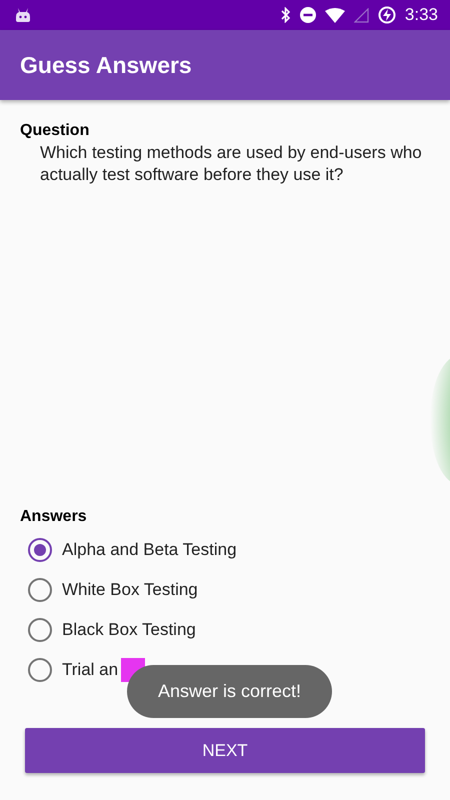  What do you see at coordinates (308, 15) in the screenshot?
I see `do-not-disturb-icon` at bounding box center [308, 15].